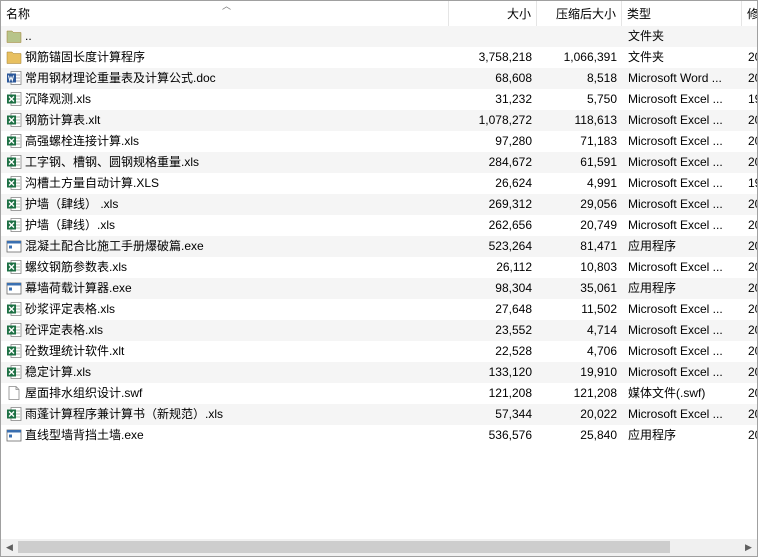 Image resolution: width=758 pixels, height=557 pixels. I want to click on column-modified: 修, so click(749, 13).